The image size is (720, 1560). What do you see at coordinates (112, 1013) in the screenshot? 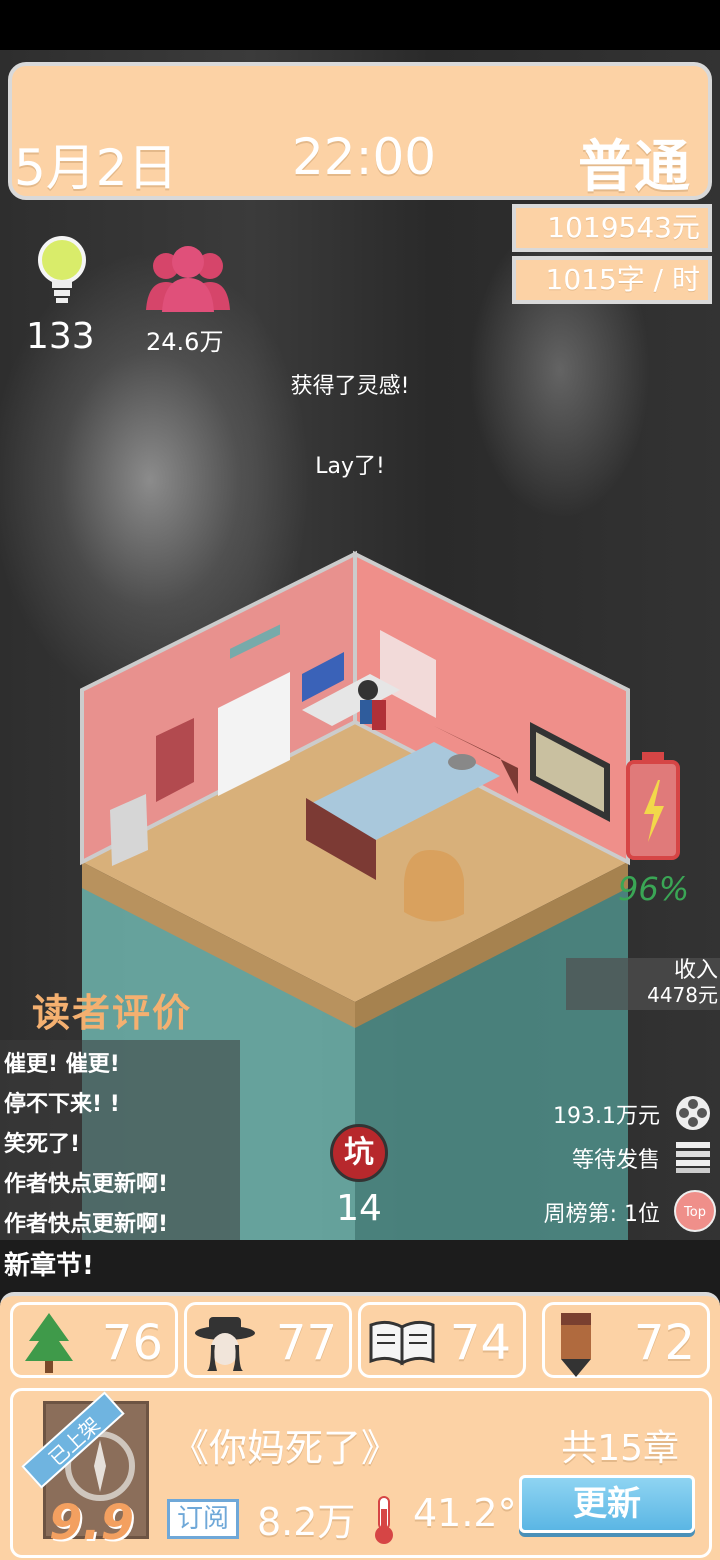
I see `reader-reviews-title: 读者评价` at bounding box center [112, 1013].